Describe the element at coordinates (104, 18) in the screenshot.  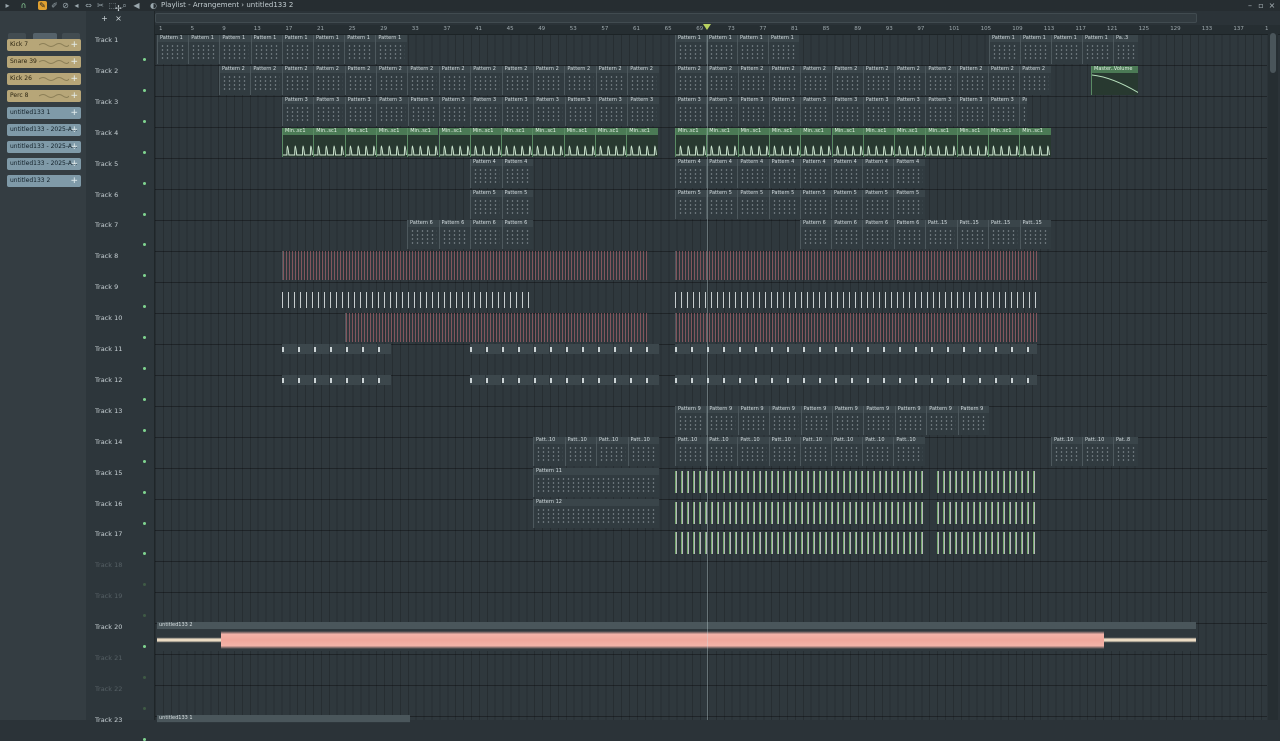
I see `add-track-icon: +` at that location.